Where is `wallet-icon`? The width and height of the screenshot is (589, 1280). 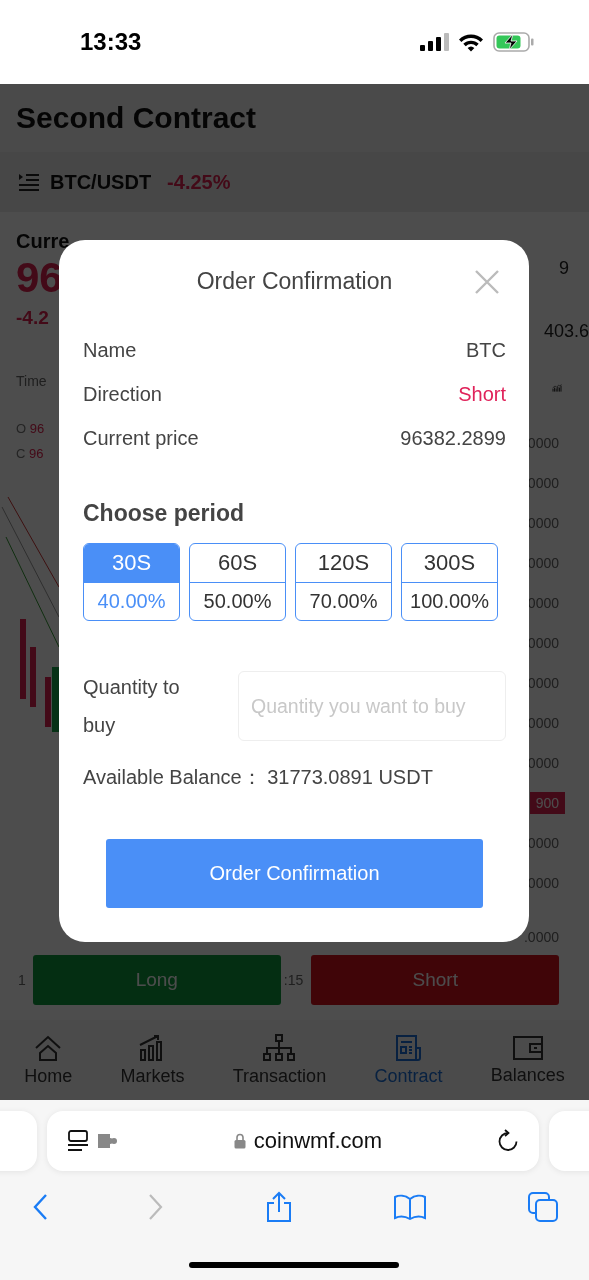
wallet-icon is located at coordinates (527, 1047).